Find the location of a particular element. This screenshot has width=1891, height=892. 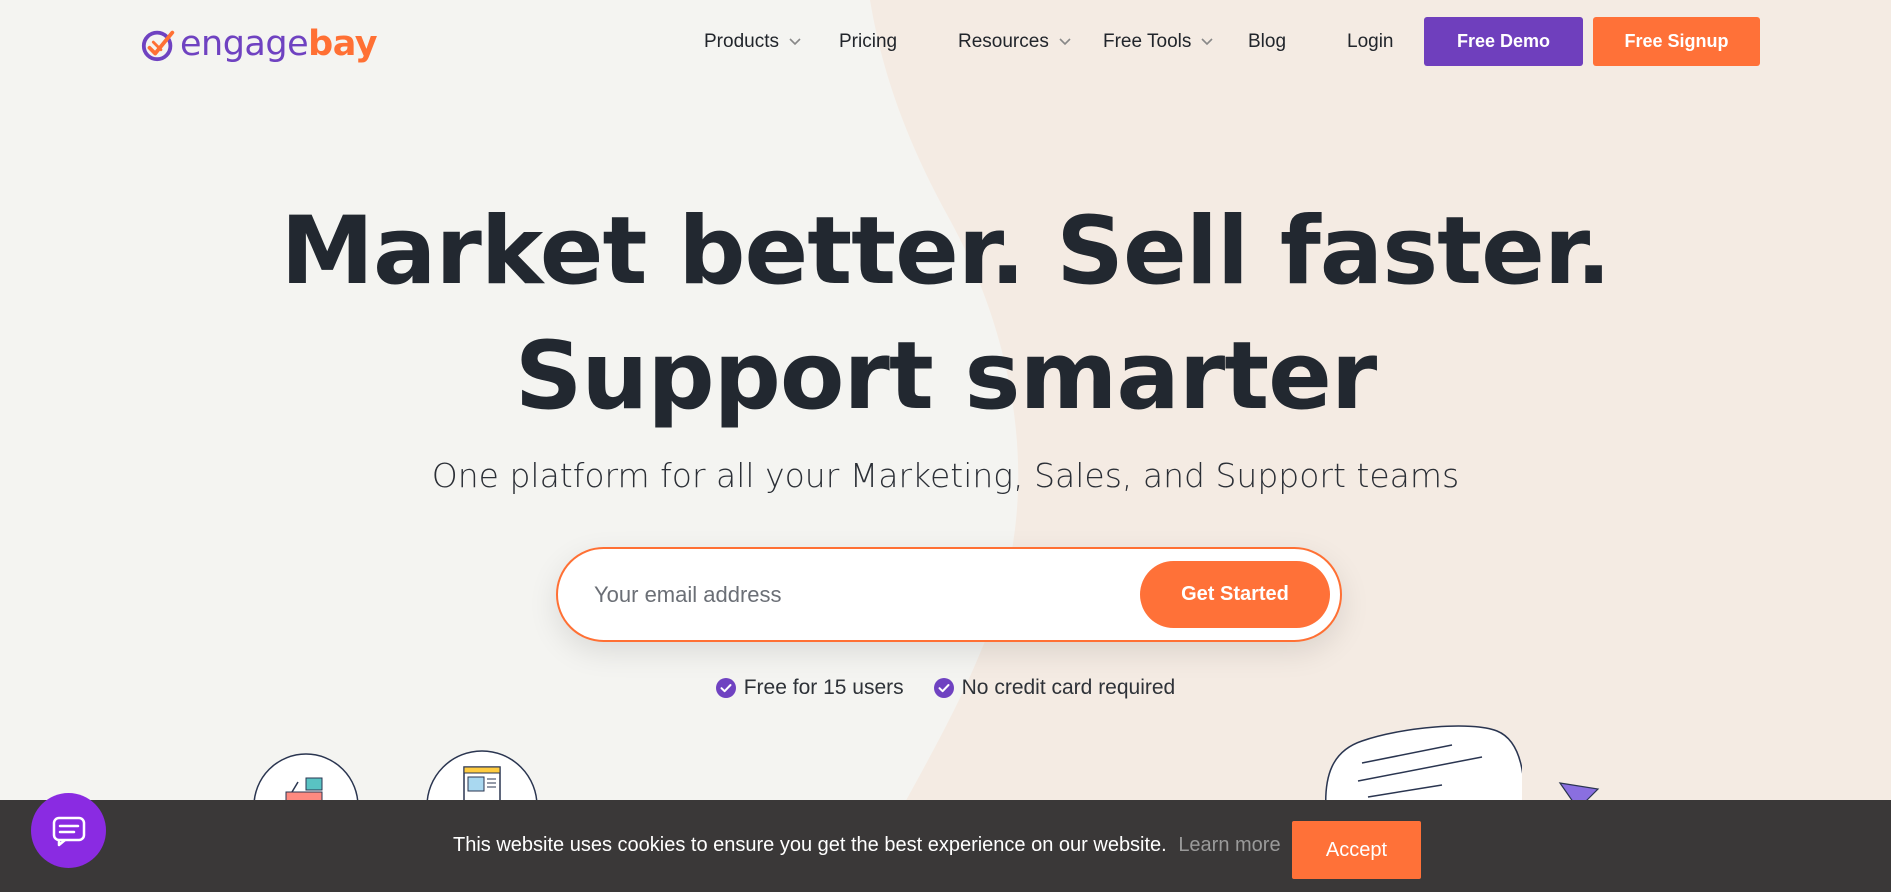

nav-login-label: Login is located at coordinates (1370, 41).